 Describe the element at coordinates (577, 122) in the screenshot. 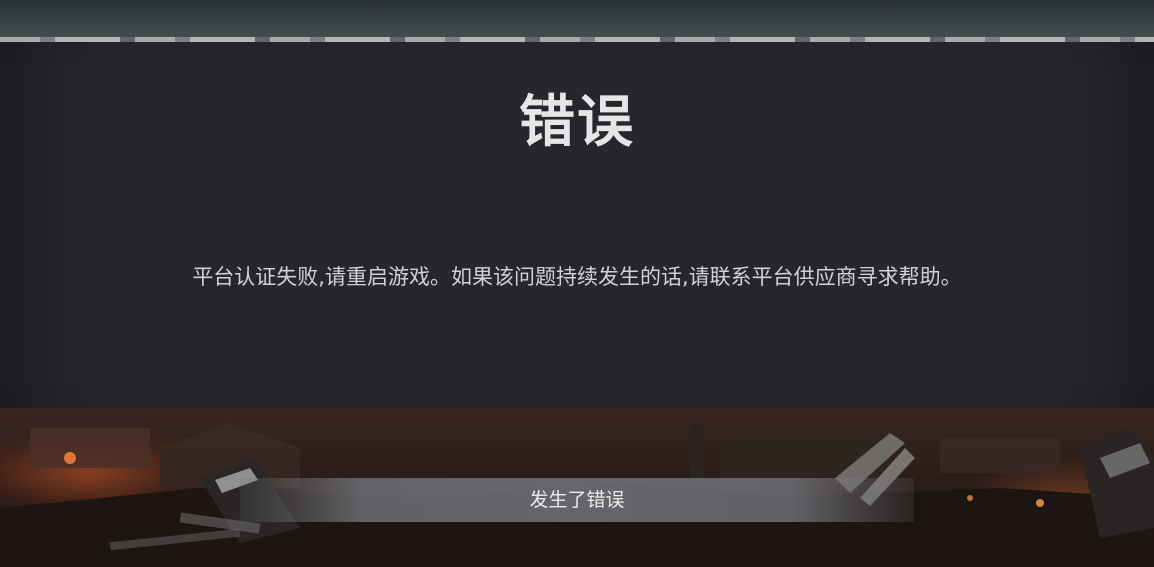

I see `dialog-title: 错误` at that location.